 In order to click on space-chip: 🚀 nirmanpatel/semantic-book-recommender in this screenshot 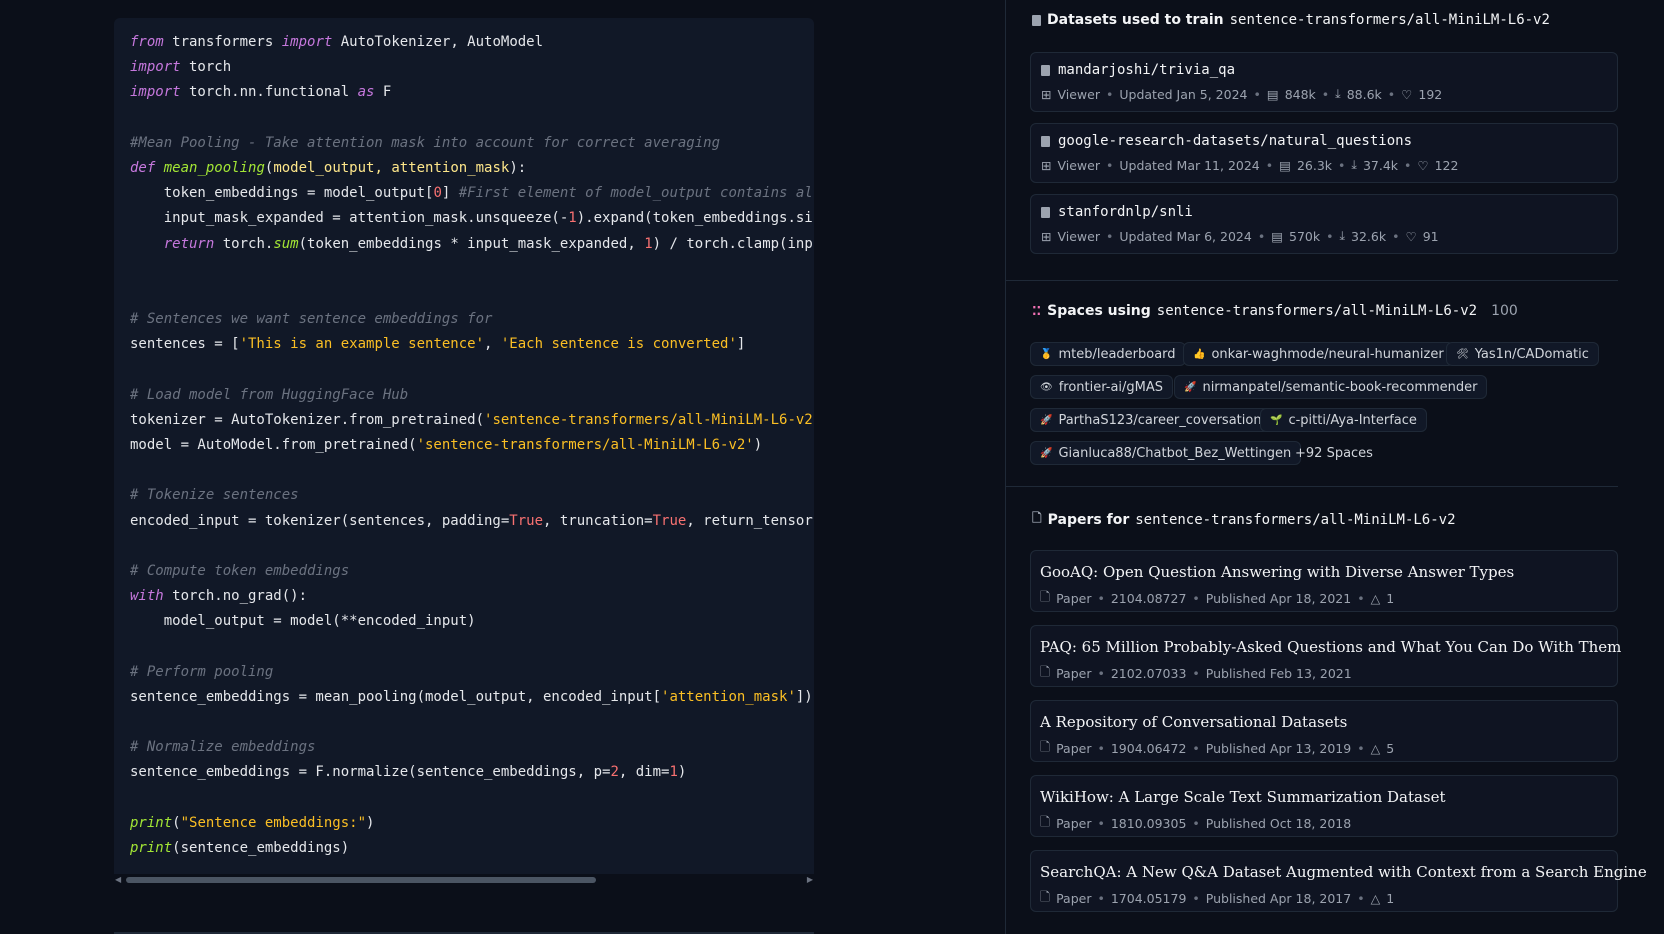, I will do `click(1331, 387)`.